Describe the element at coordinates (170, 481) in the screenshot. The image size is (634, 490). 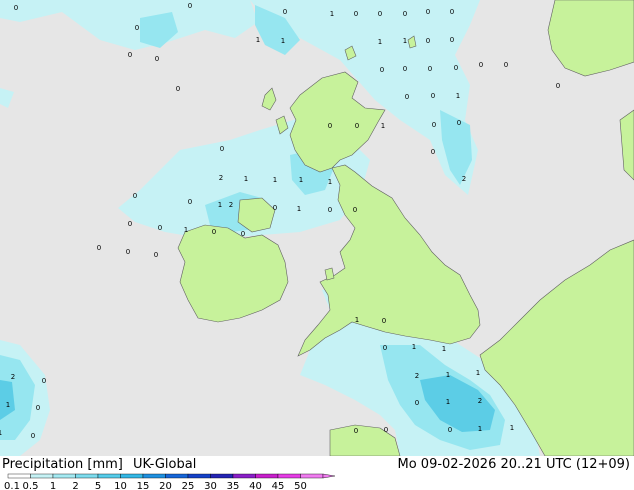
I see `colorbar: 0.1 0.5 1 2 5 10 15 20 25 30 35 40 45 50` at that location.